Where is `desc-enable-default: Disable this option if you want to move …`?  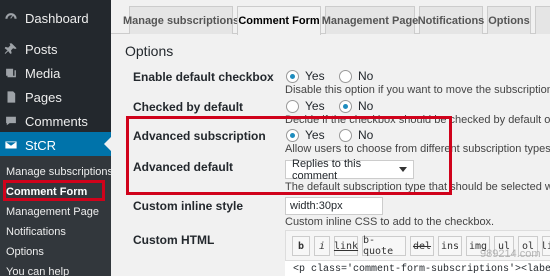
desc-enable-default: Disable this option if you want to move … is located at coordinates (417, 90).